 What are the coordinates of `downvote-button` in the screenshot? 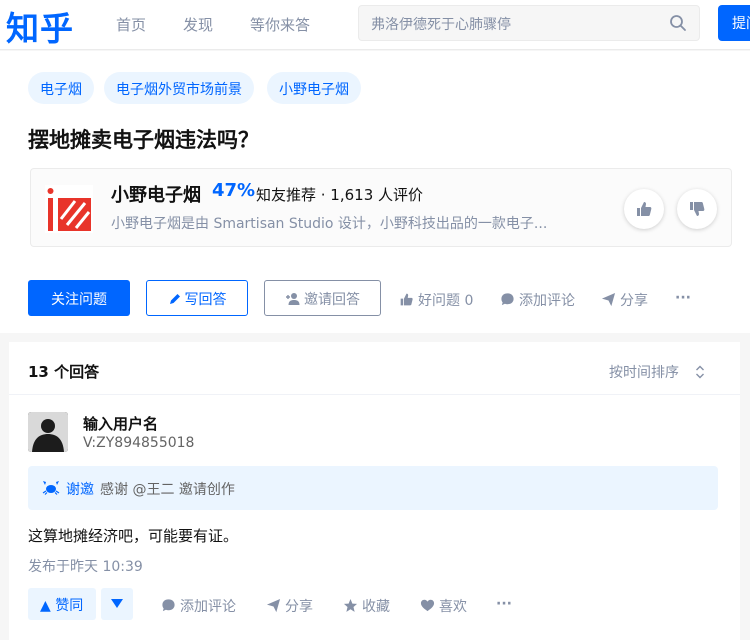 It's located at (117, 604).